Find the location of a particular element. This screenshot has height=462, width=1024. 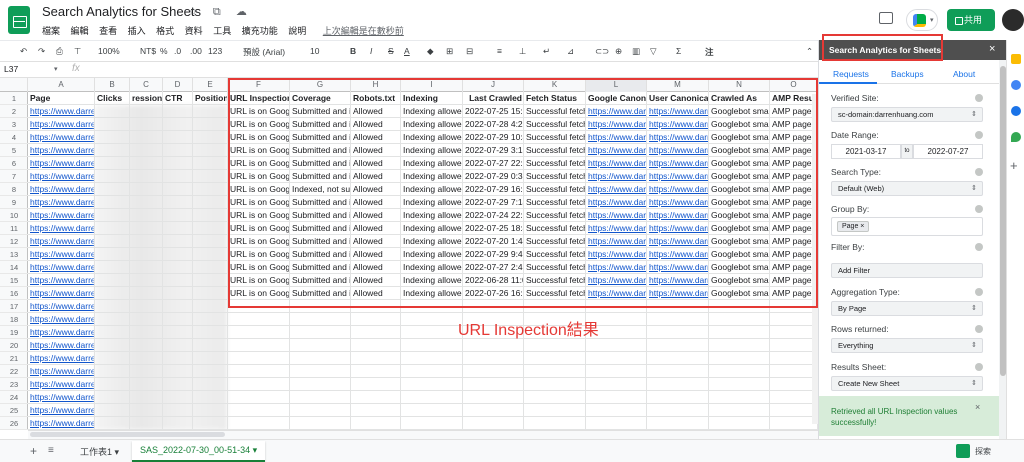

row-header-17: 17 is located at coordinates (14, 306).